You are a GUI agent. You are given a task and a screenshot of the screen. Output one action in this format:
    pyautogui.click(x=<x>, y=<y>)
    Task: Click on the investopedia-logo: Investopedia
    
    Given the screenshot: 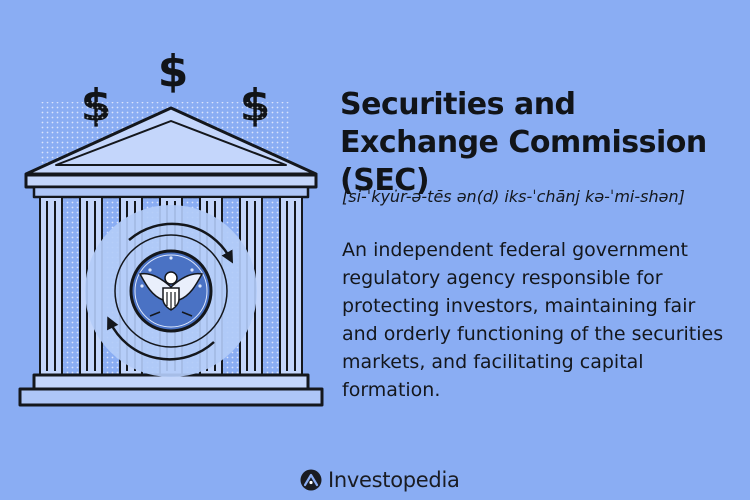 What is the action you would take?
    pyautogui.click(x=380, y=480)
    